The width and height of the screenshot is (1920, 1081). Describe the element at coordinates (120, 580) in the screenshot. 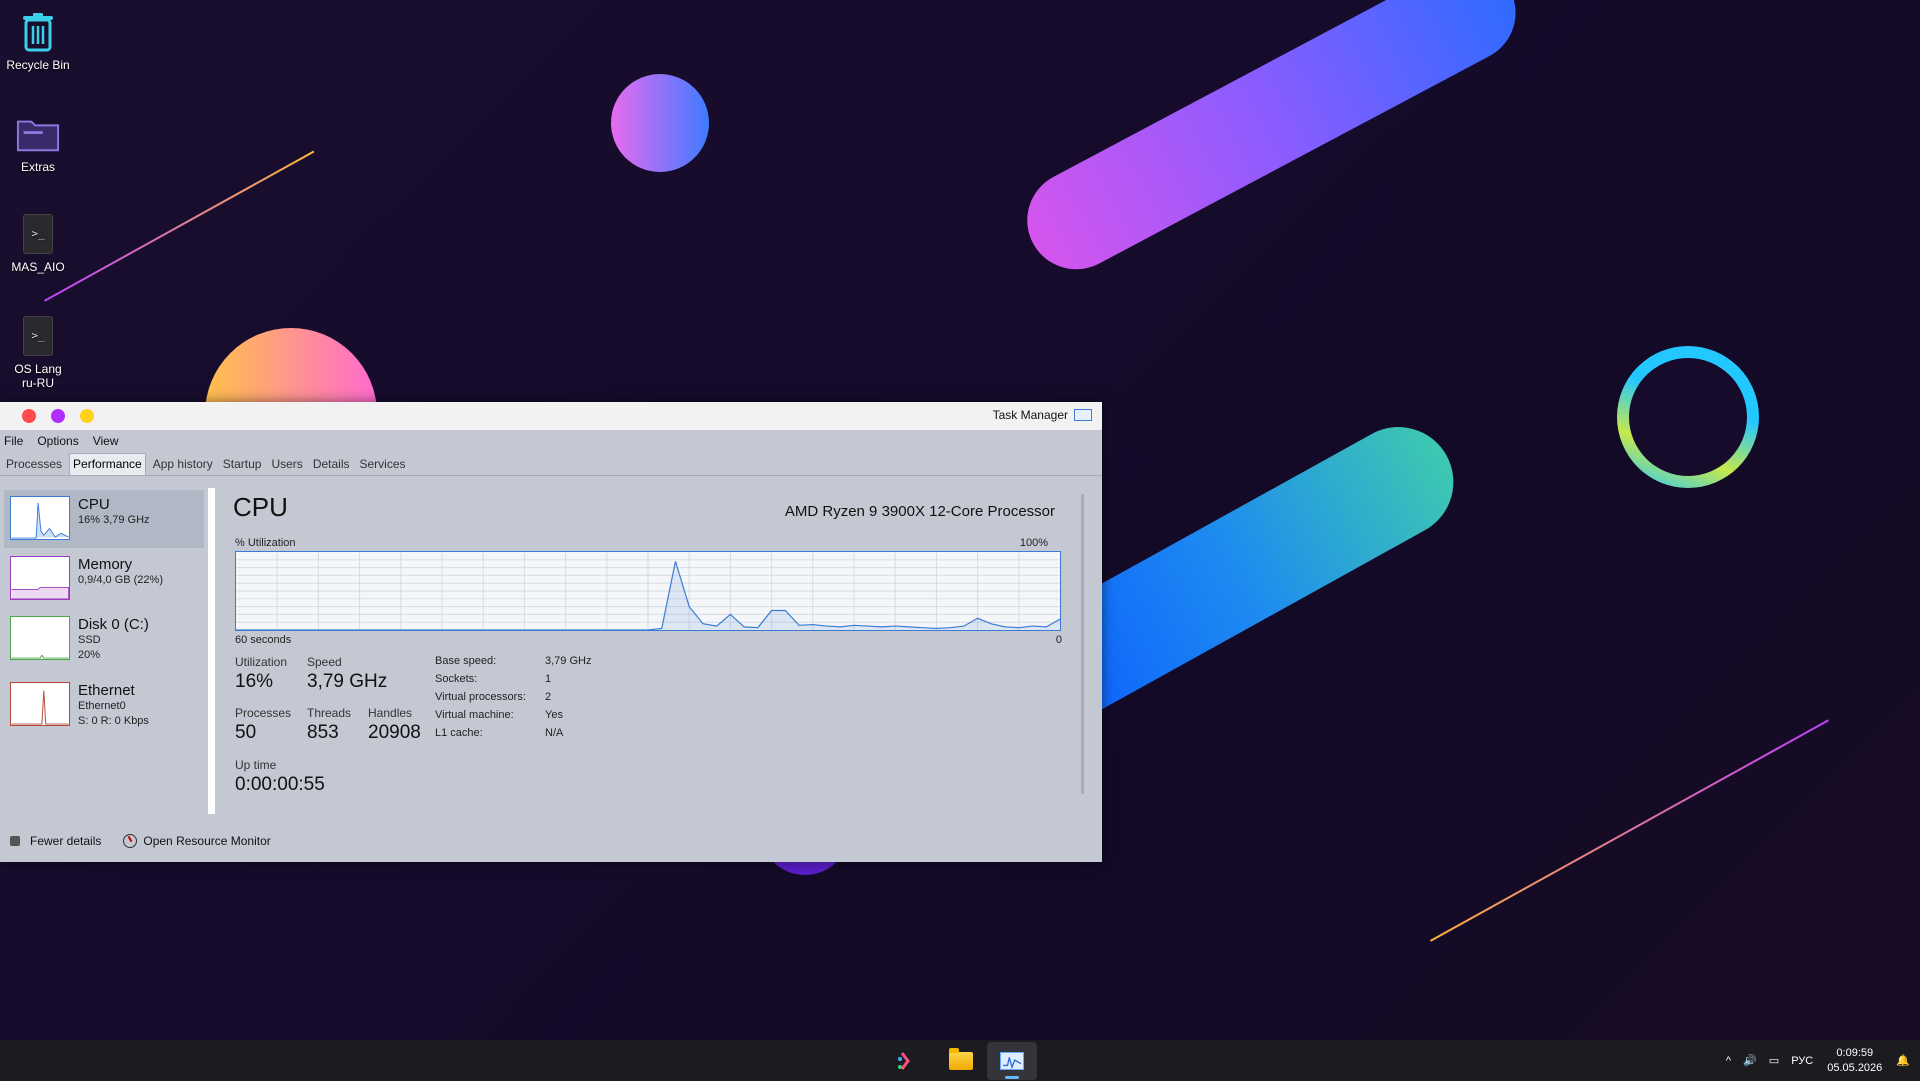

I see `sidebar-item-detail: 0,9/4,0 GB (22%)` at that location.